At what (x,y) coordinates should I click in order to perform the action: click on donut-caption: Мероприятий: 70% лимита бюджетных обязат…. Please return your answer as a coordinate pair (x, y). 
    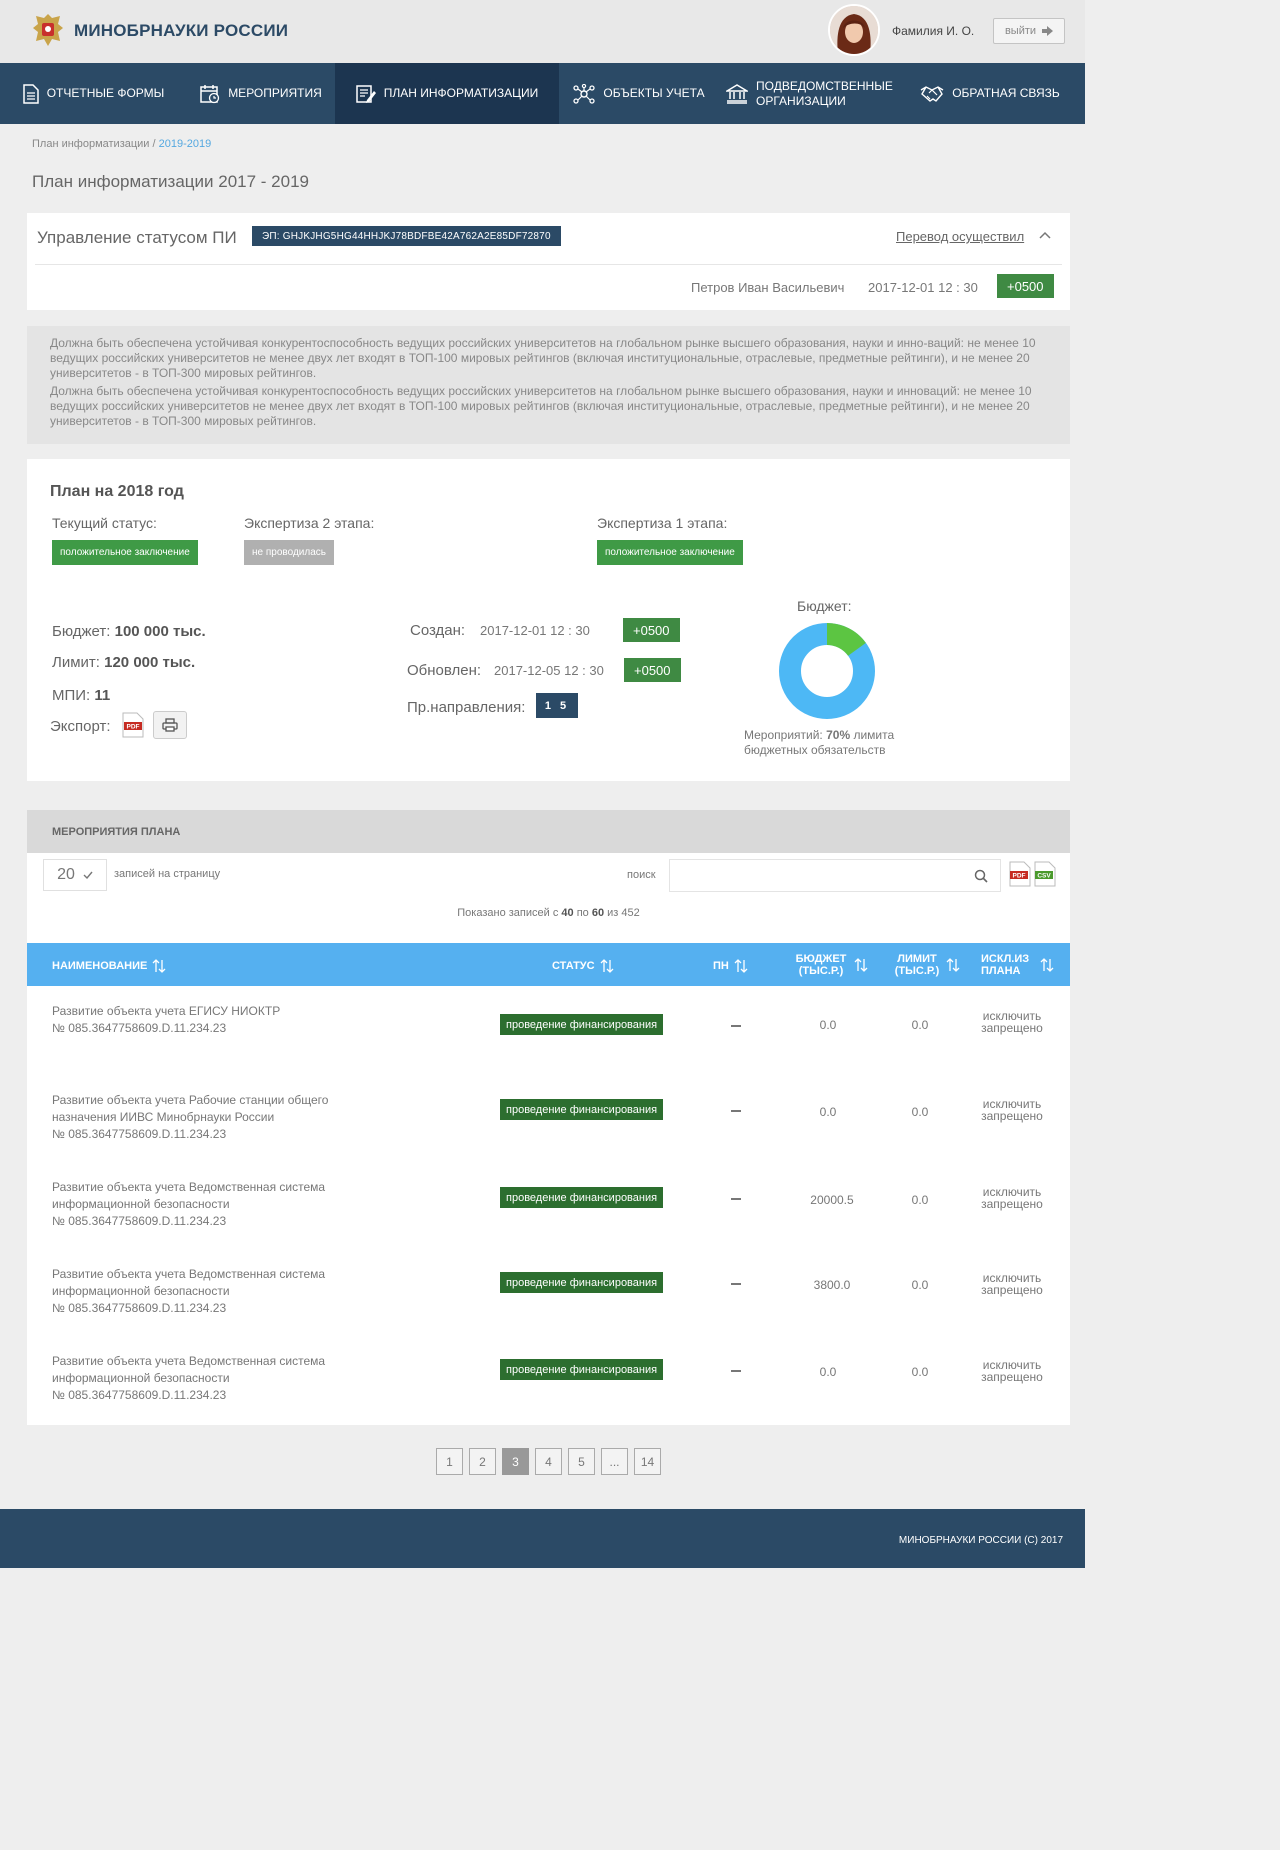
    Looking at the image, I should click on (819, 743).